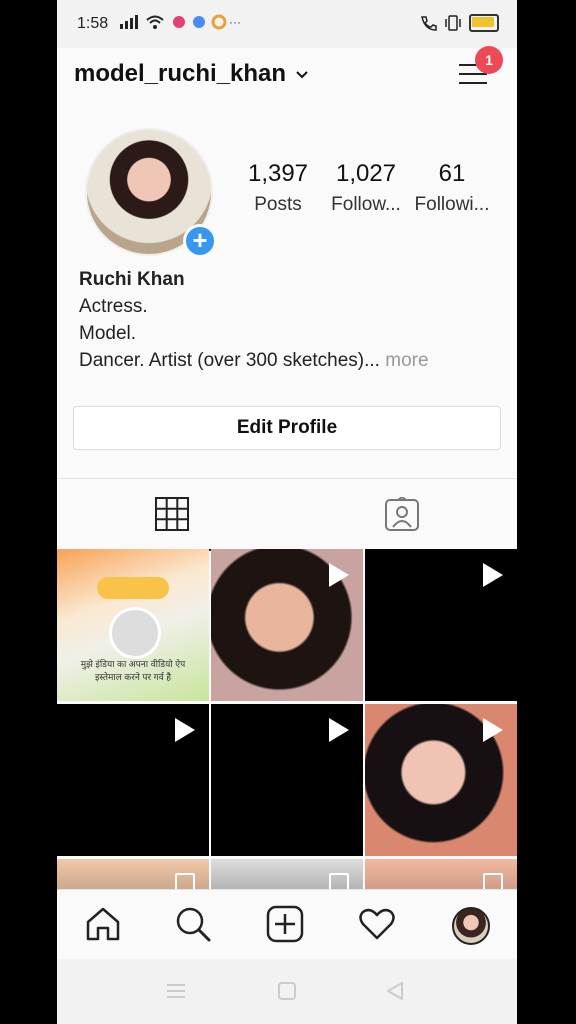  I want to click on heart-icon, so click(377, 924).